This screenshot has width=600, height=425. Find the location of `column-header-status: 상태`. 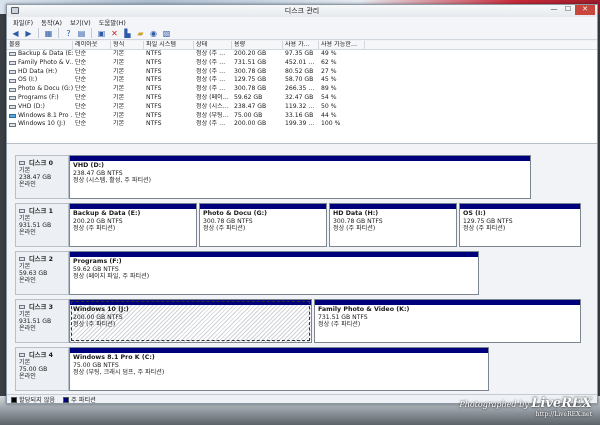

column-header-status: 상태 is located at coordinates (213, 45).